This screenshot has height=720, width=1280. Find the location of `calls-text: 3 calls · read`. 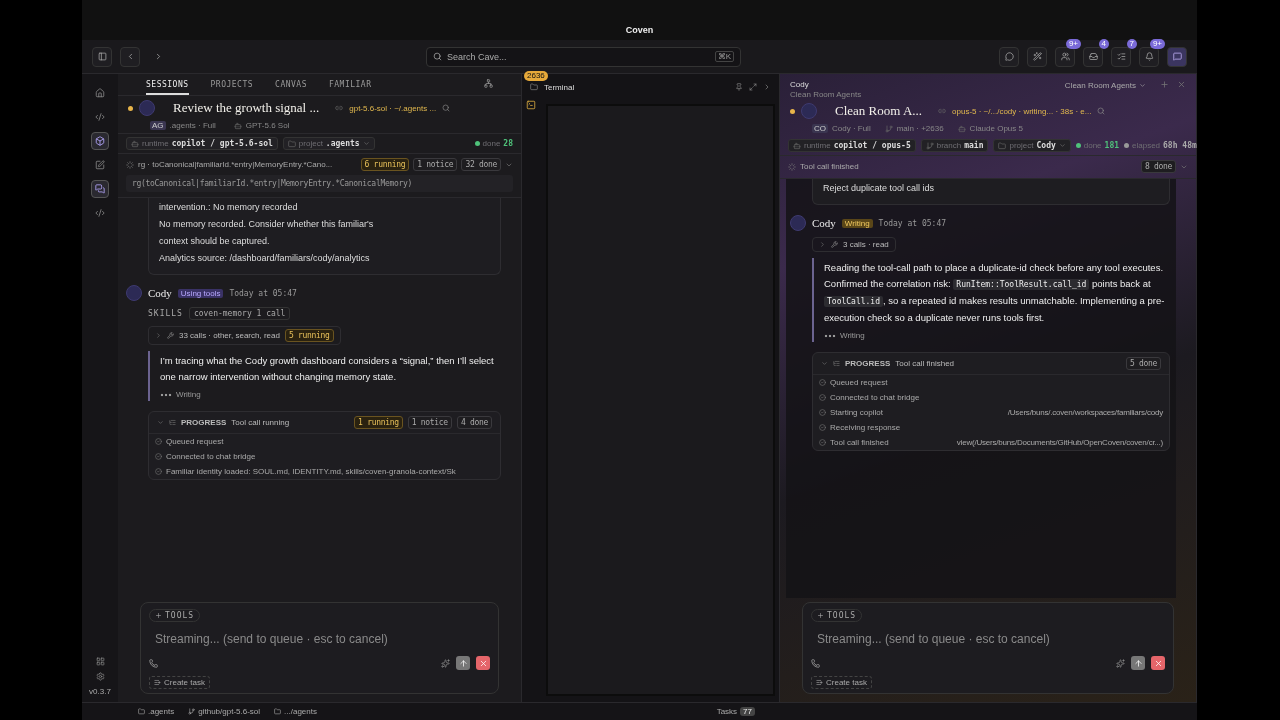

calls-text: 3 calls · read is located at coordinates (866, 244).